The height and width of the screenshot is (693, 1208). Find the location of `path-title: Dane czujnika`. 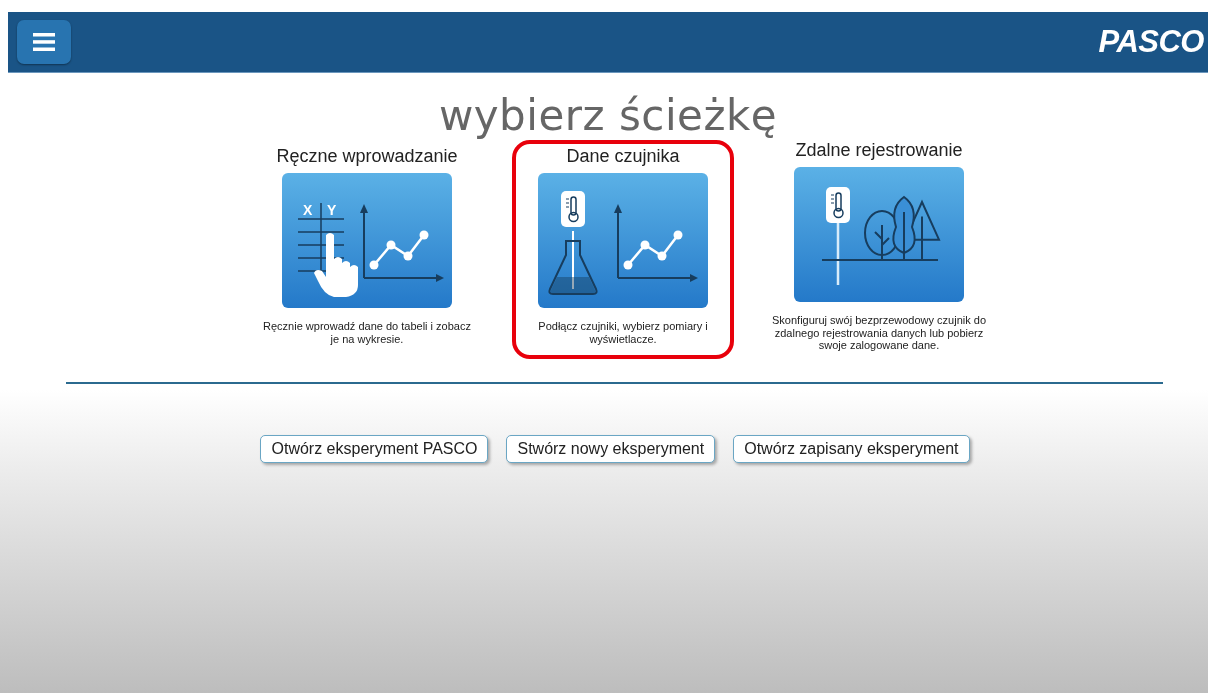

path-title: Dane czujnika is located at coordinates (623, 156).